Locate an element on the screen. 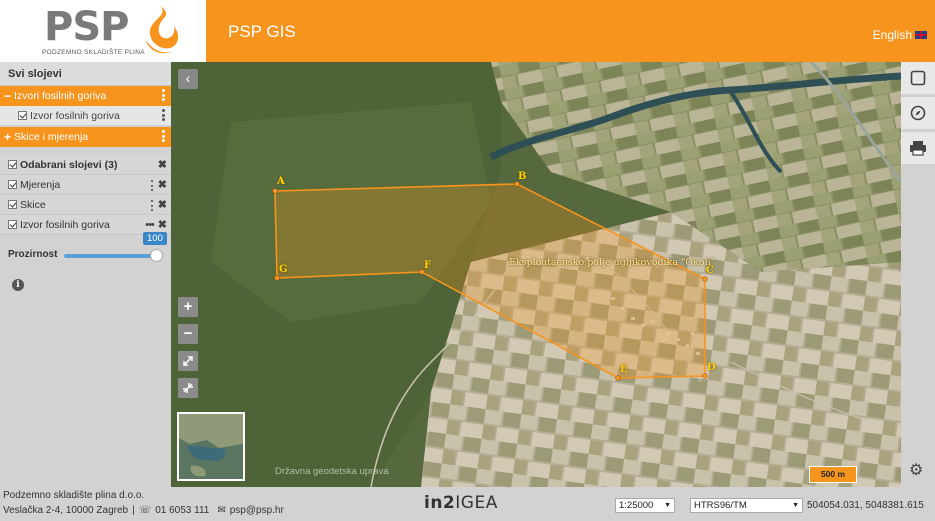  expand-icon is located at coordinates (188, 361).